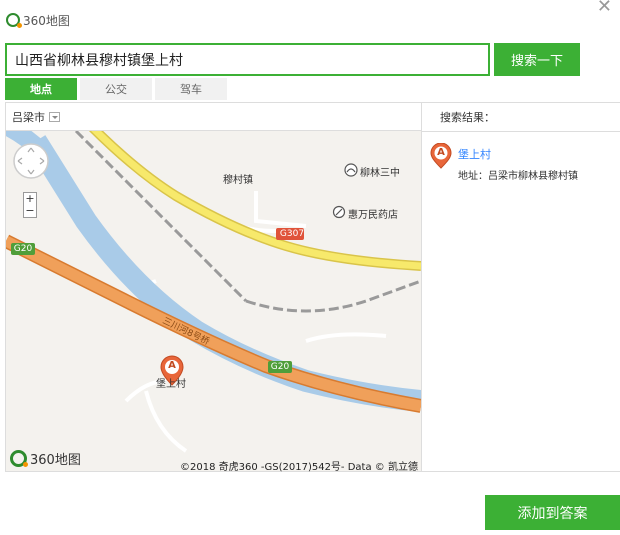 This screenshot has width=620, height=535. Describe the element at coordinates (23, 249) in the screenshot. I see `road-shield-g20-left: G20` at that location.